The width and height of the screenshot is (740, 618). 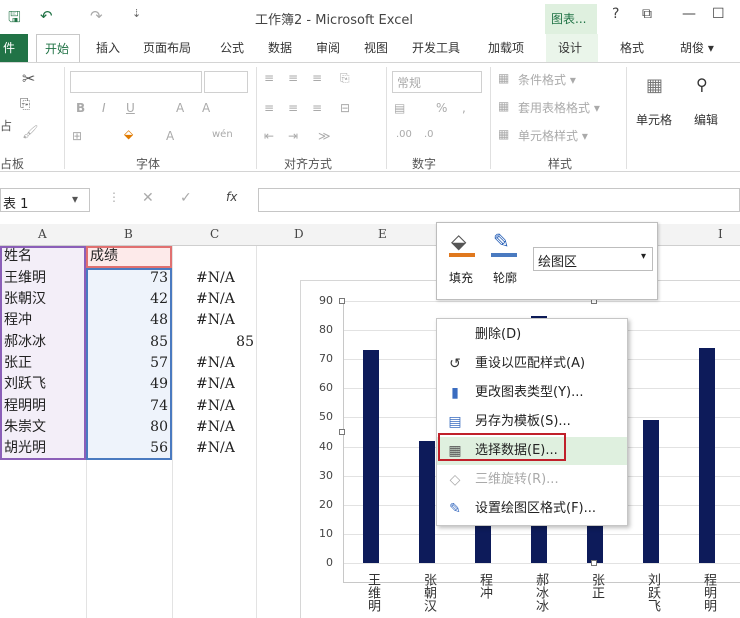 What do you see at coordinates (501, 241) in the screenshot?
I see `outline-pen-icon: ✎` at bounding box center [501, 241].